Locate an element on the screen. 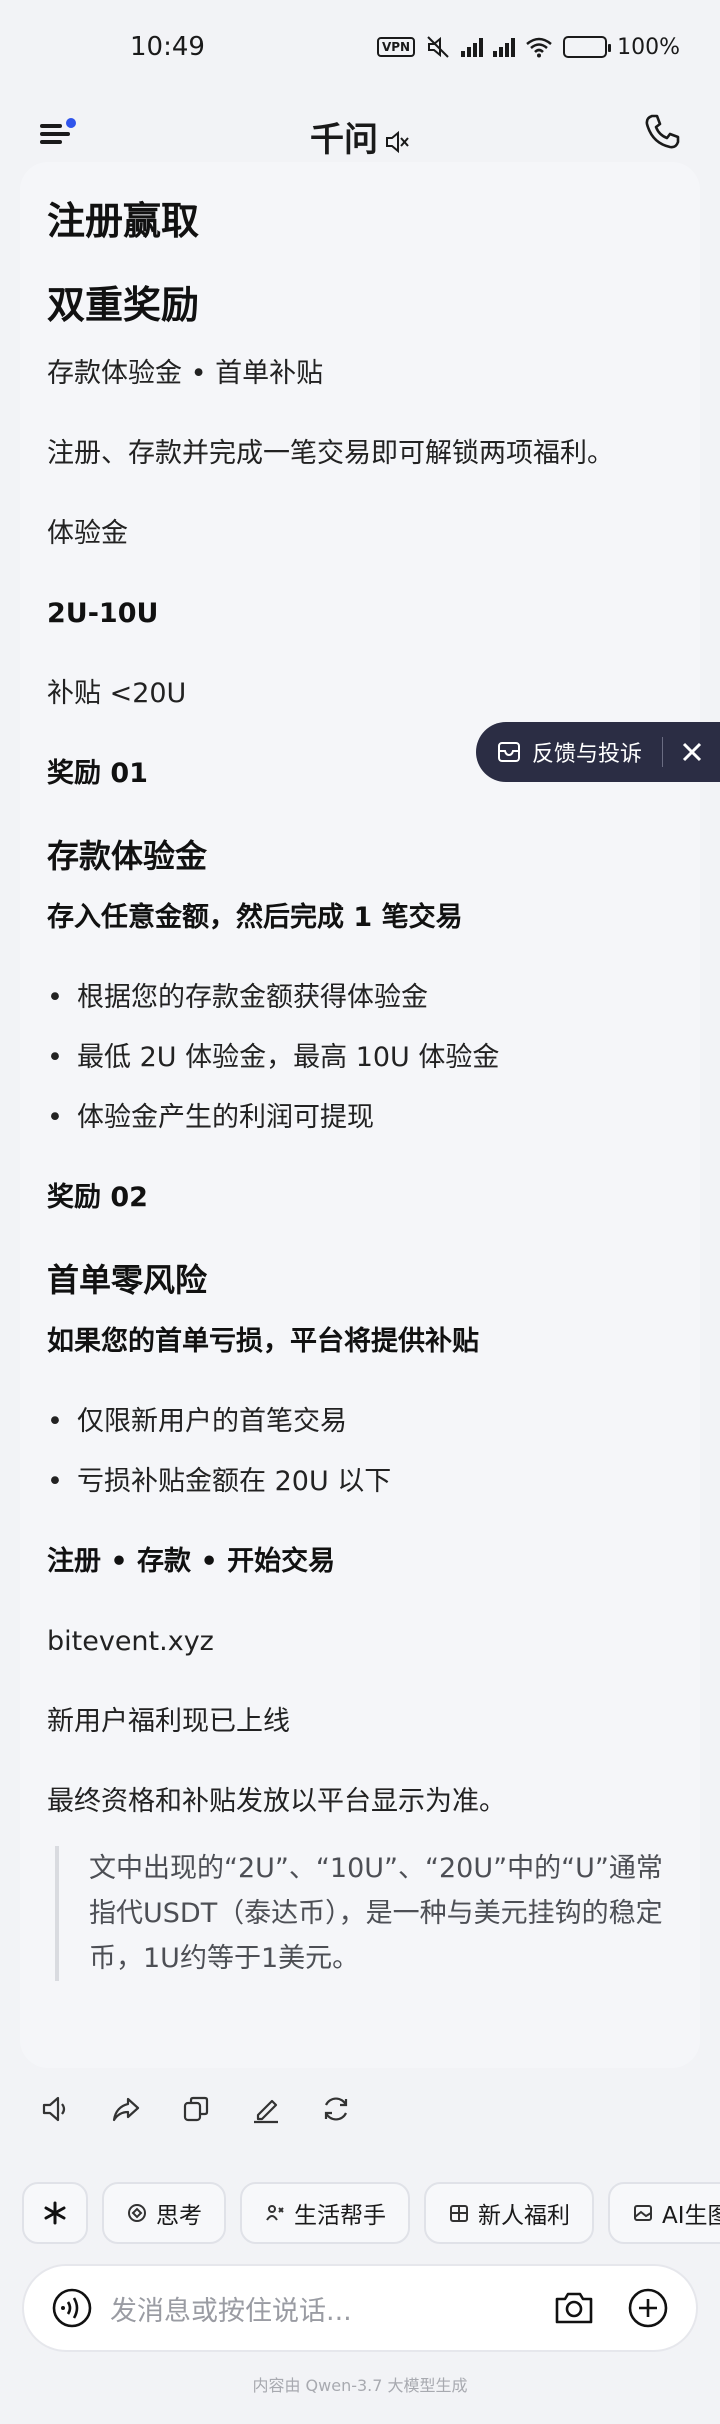  message-subtitle: 存款体验金 • 首单补贴 is located at coordinates (185, 373).